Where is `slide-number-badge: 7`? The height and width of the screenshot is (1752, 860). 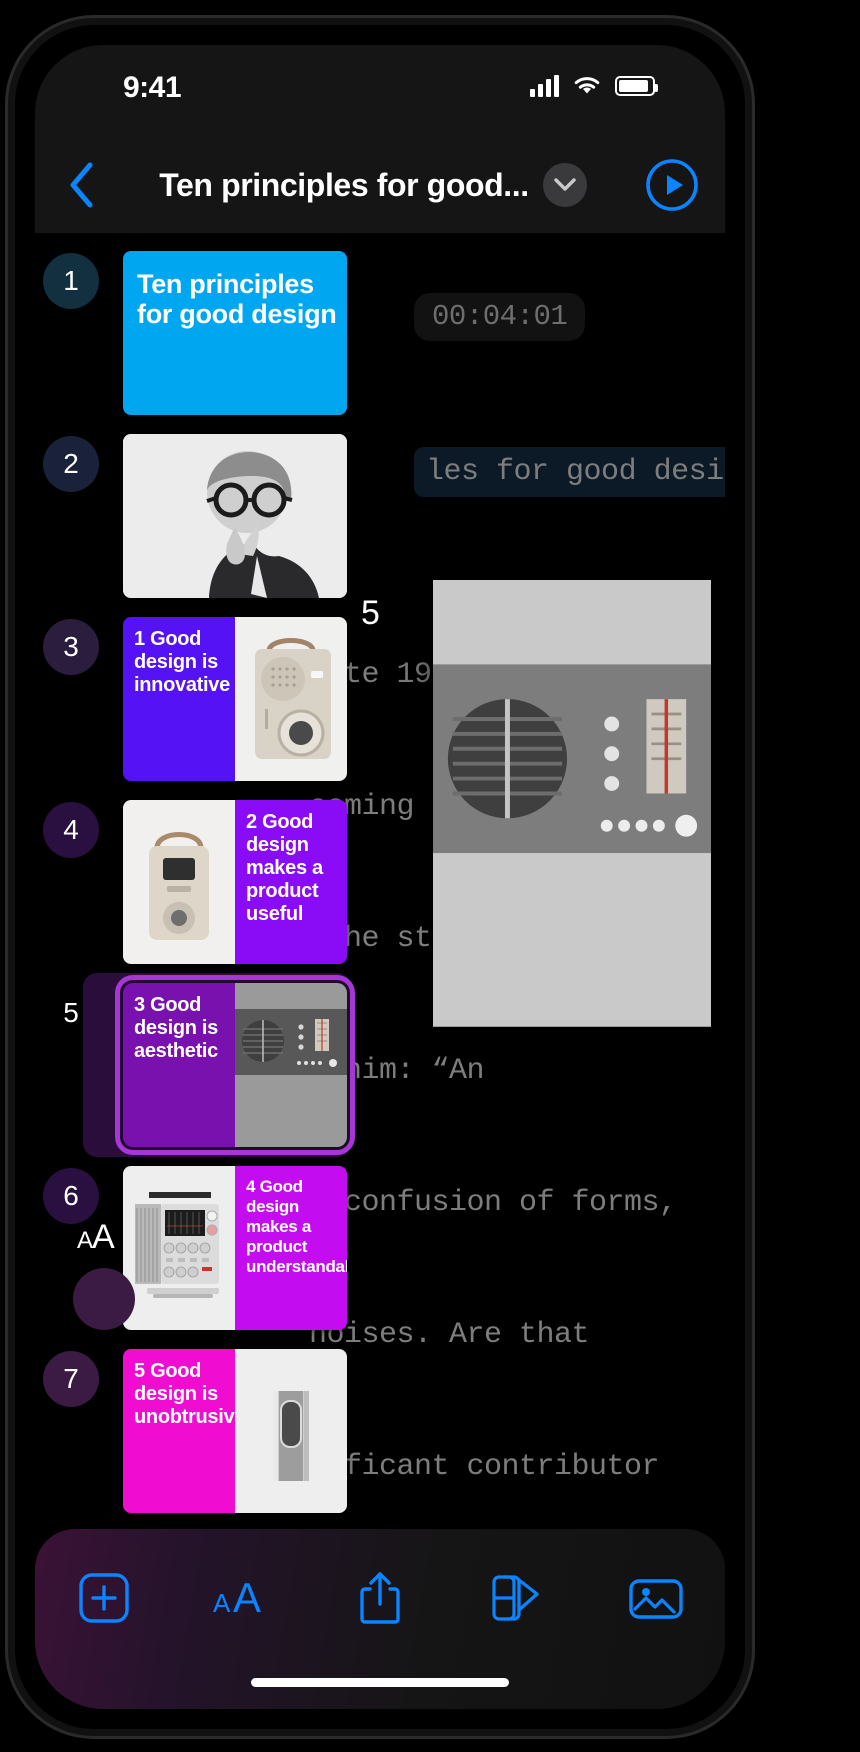
slide-number-badge: 7 is located at coordinates (71, 1379).